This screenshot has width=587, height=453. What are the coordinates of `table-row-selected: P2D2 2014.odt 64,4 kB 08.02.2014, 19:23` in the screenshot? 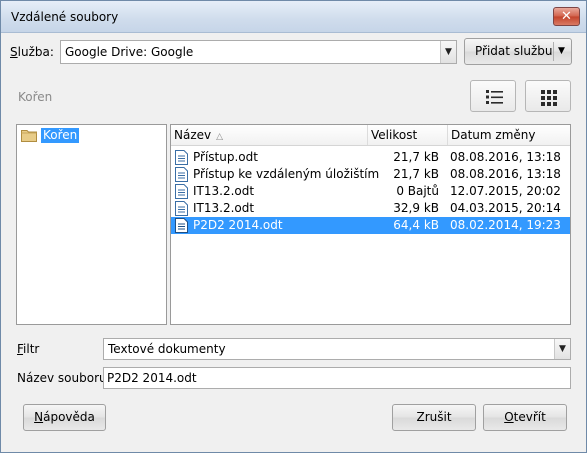 It's located at (370, 225).